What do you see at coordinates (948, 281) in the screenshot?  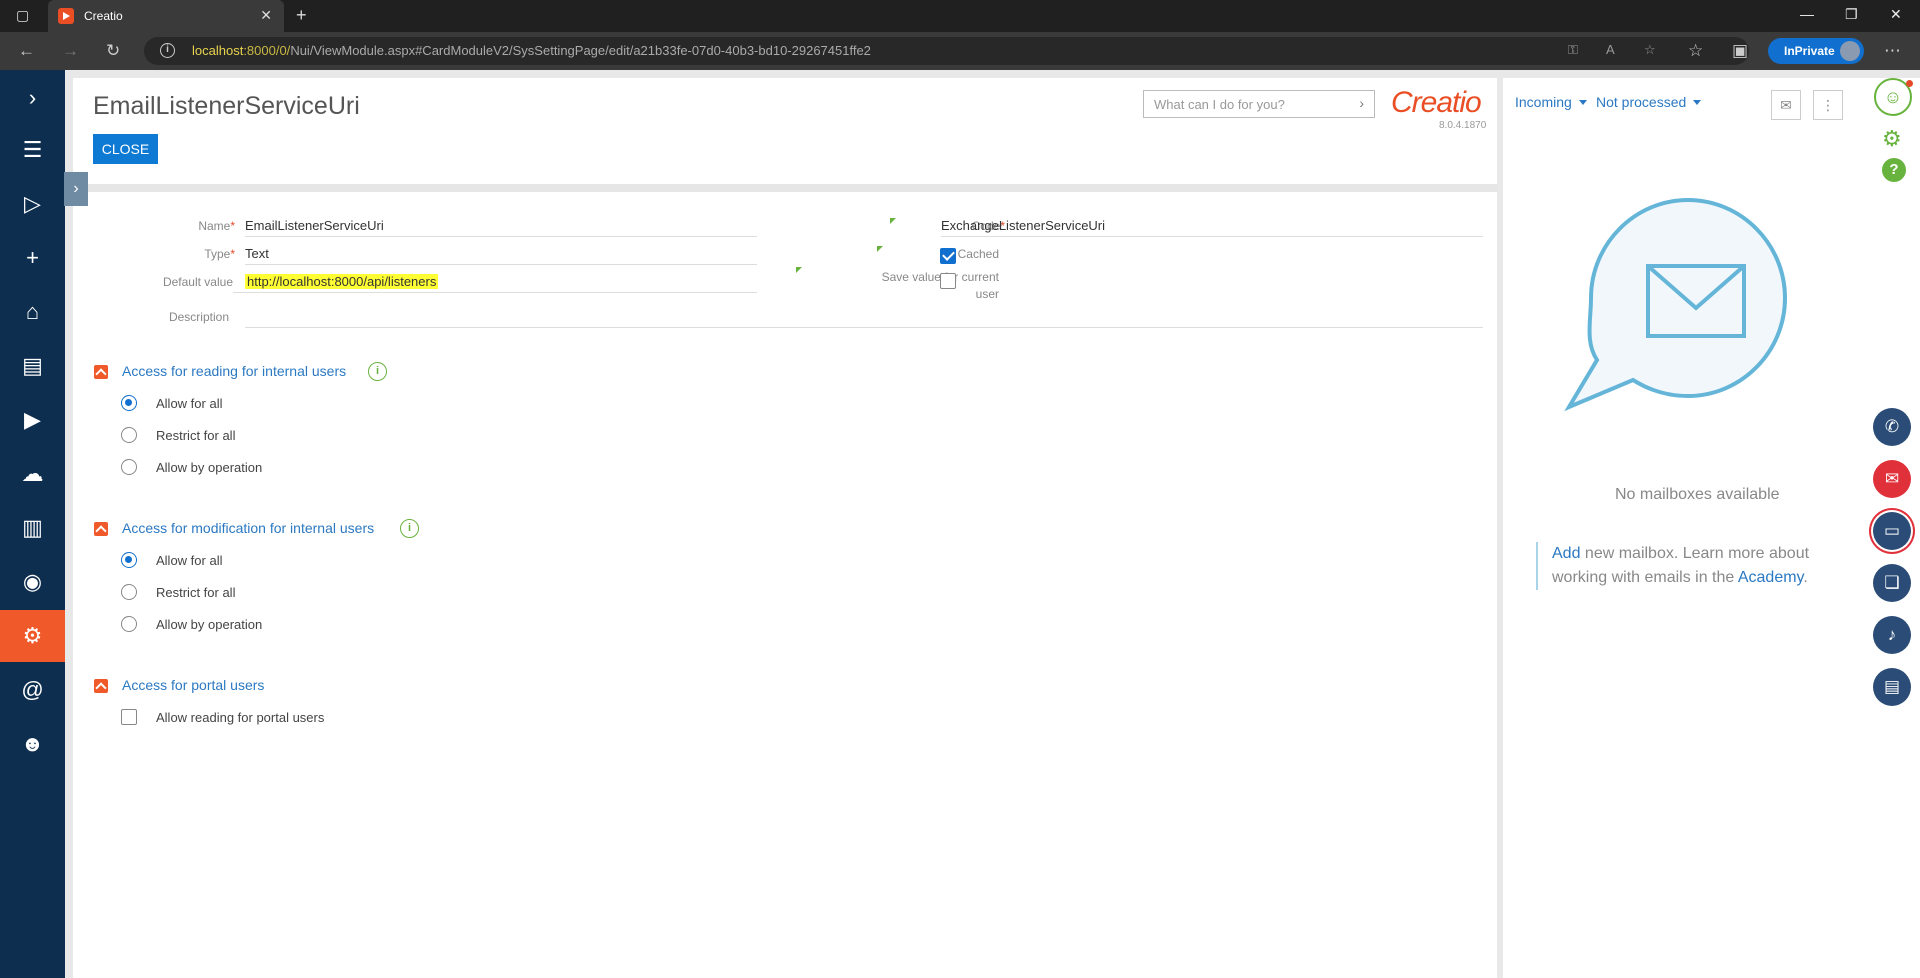 I see `save-value-current-user-checkbox` at bounding box center [948, 281].